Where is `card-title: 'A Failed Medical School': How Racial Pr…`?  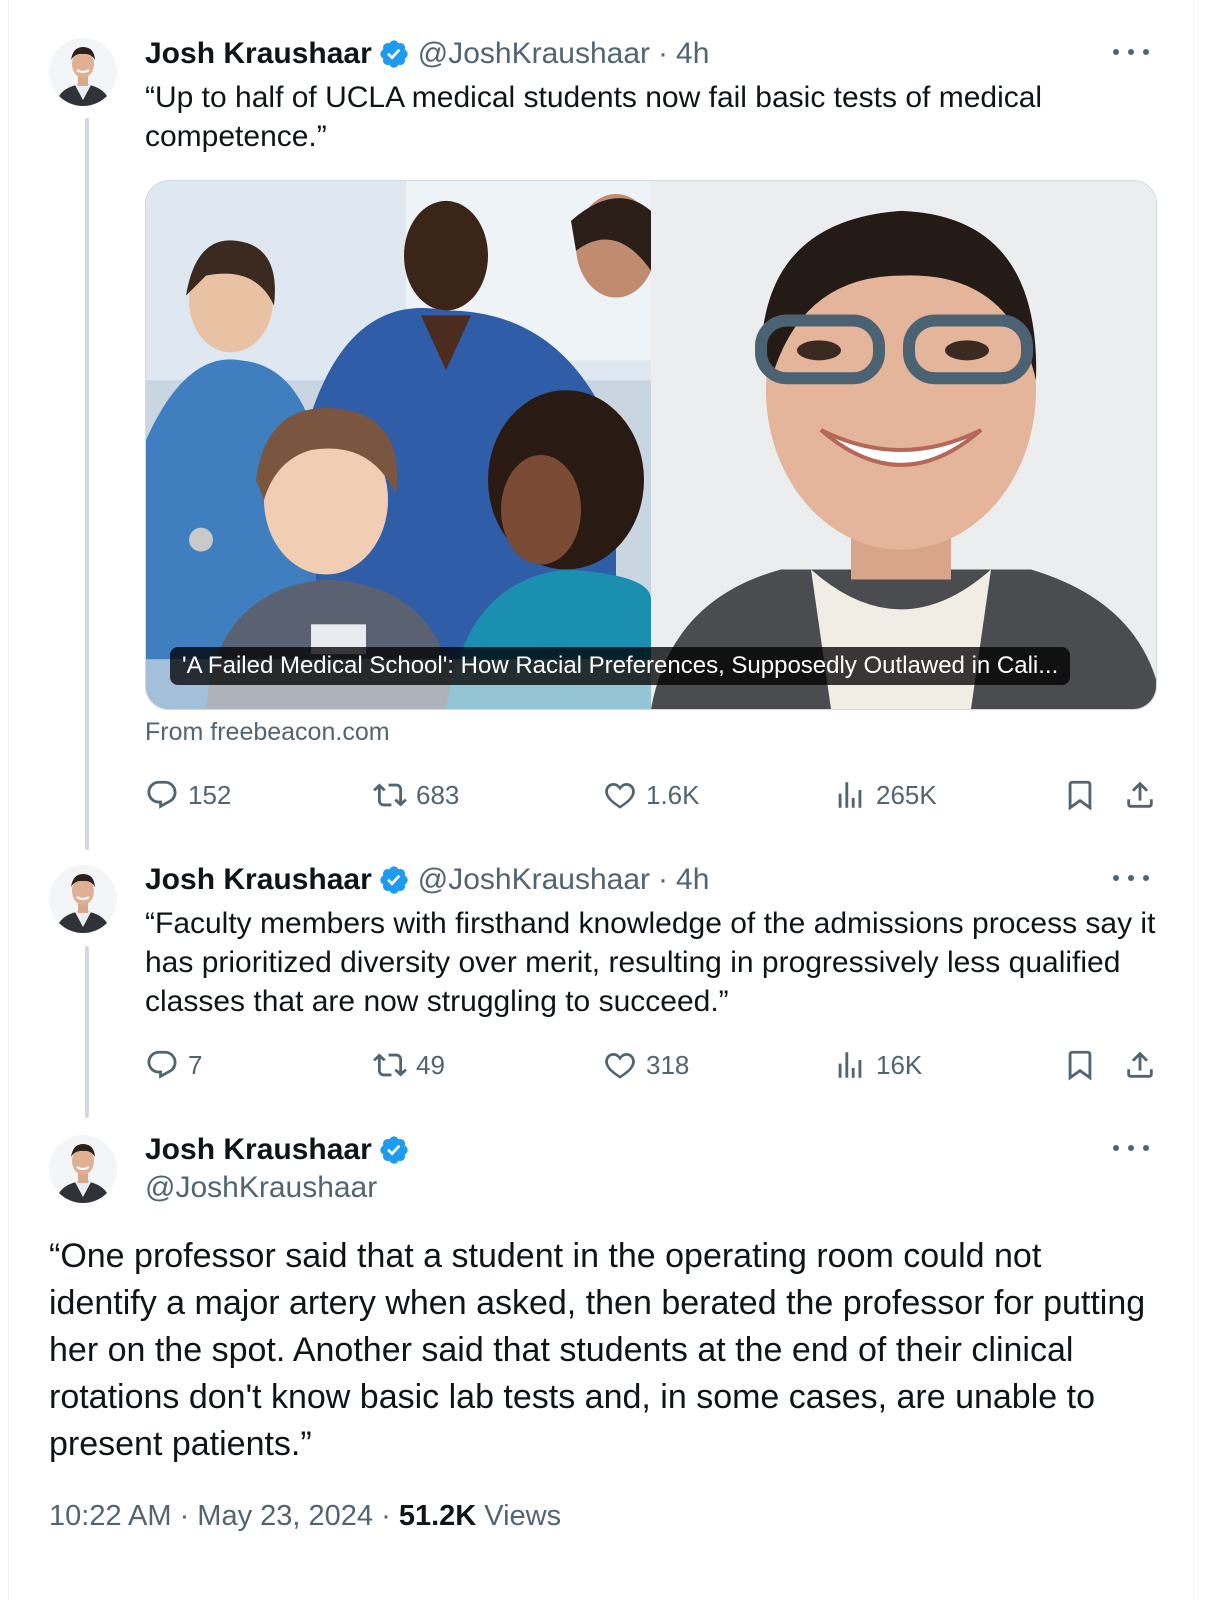 card-title: 'A Failed Medical School': How Racial Pr… is located at coordinates (620, 666).